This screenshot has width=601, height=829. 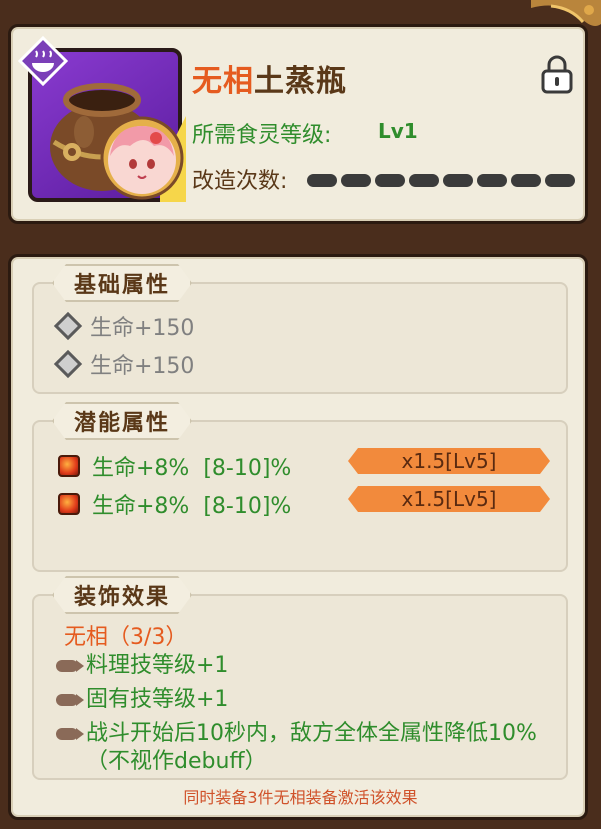 I want to click on set-effect-text: 战斗开始后10秒内，敌方全体全属性降低10%（不视作debuff）, so click(x=311, y=747).